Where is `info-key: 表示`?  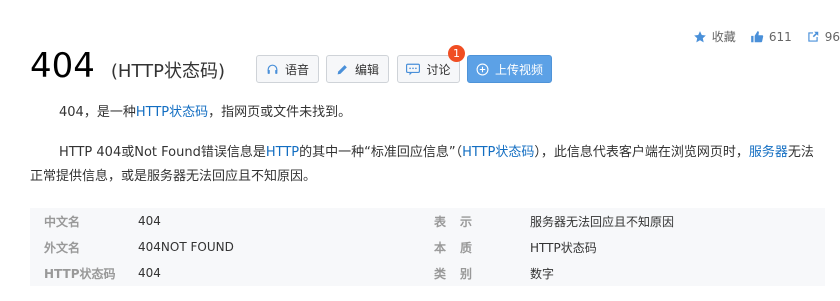 info-key: 表示 is located at coordinates (460, 221).